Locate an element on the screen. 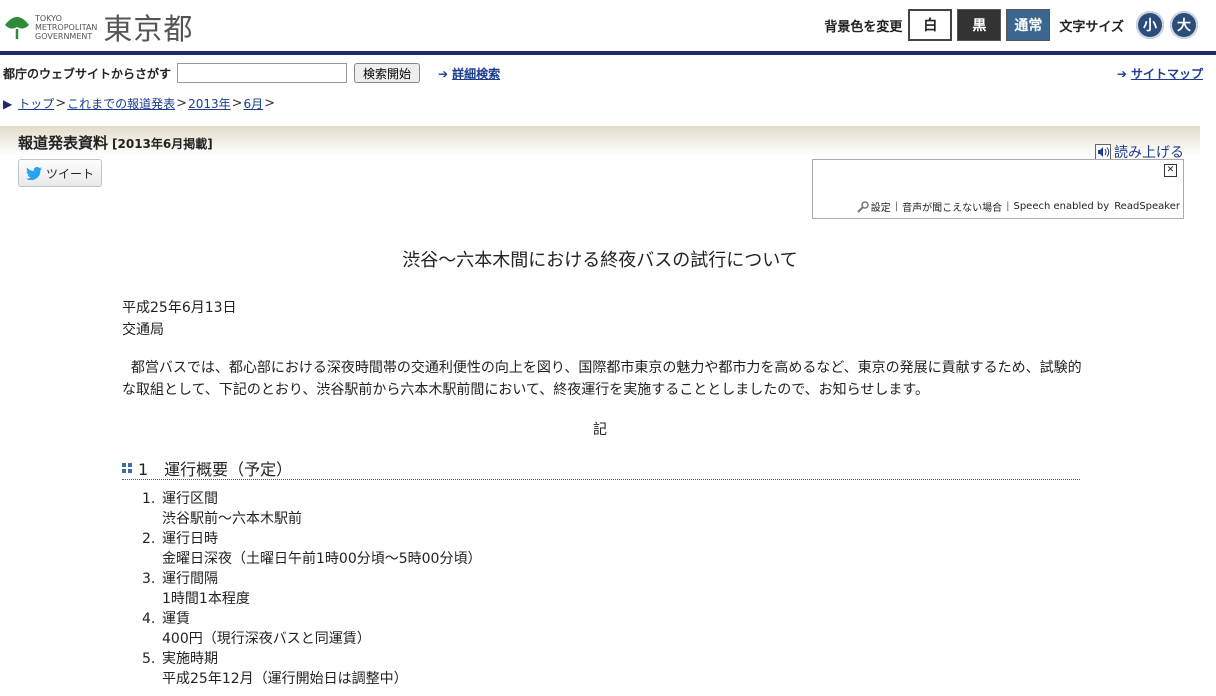 The image size is (1216, 696). item-label: 実施時期 is located at coordinates (190, 659).